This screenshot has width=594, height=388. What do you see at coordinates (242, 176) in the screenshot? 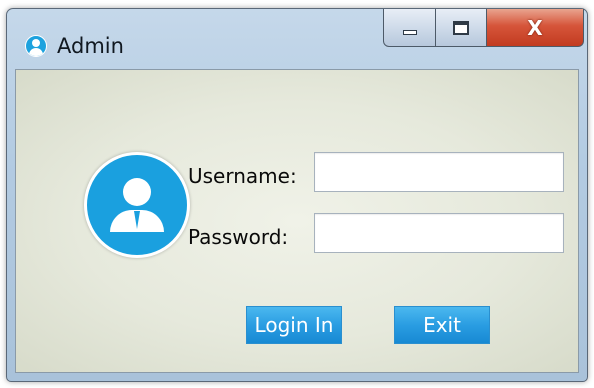
I see `username-label: Username:` at bounding box center [242, 176].